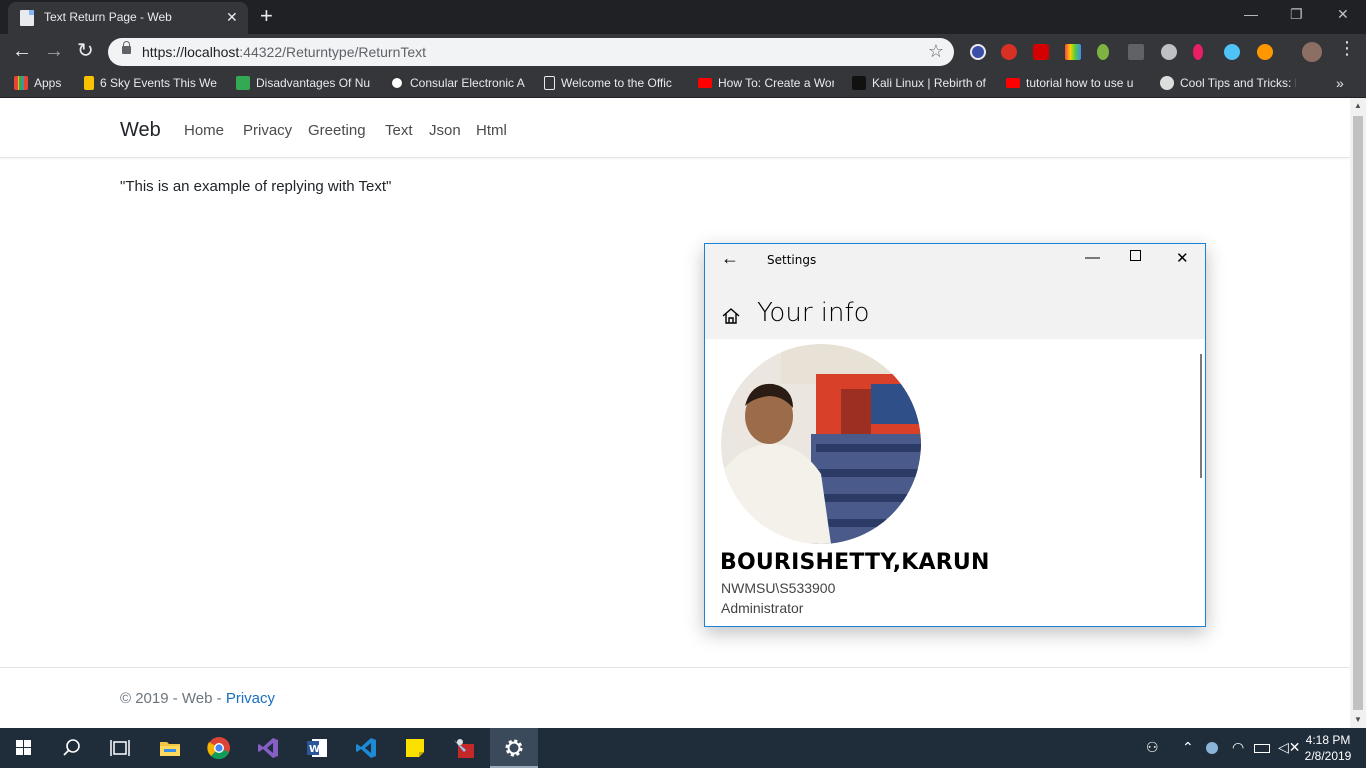 This screenshot has width=1366, height=768. What do you see at coordinates (1358, 719) in the screenshot?
I see `scroll-down-arrow-icon: ▼` at bounding box center [1358, 719].